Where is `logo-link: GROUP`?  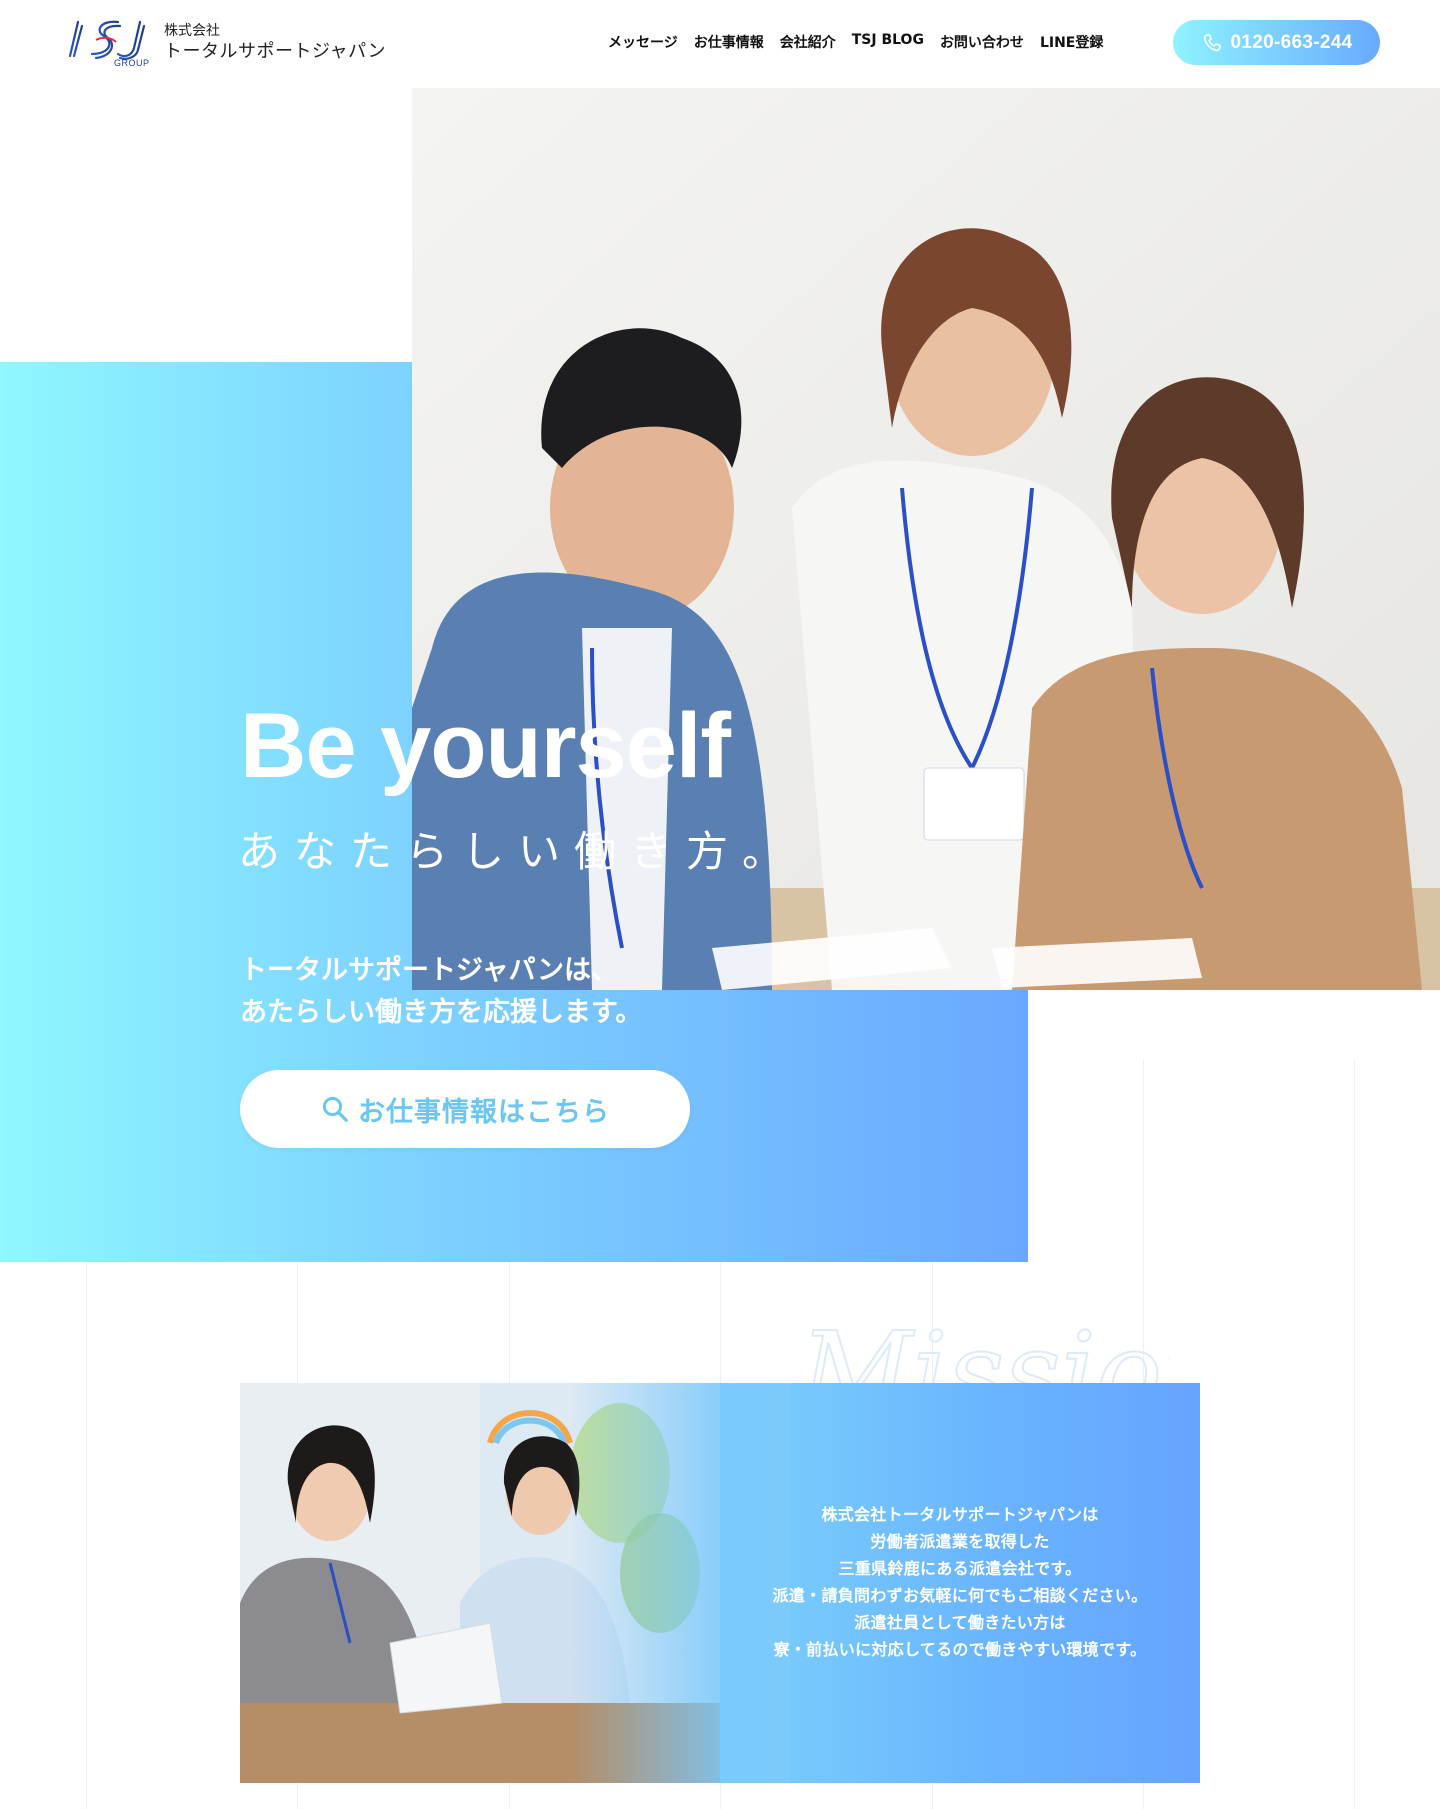 logo-link: GROUP is located at coordinates (110, 44).